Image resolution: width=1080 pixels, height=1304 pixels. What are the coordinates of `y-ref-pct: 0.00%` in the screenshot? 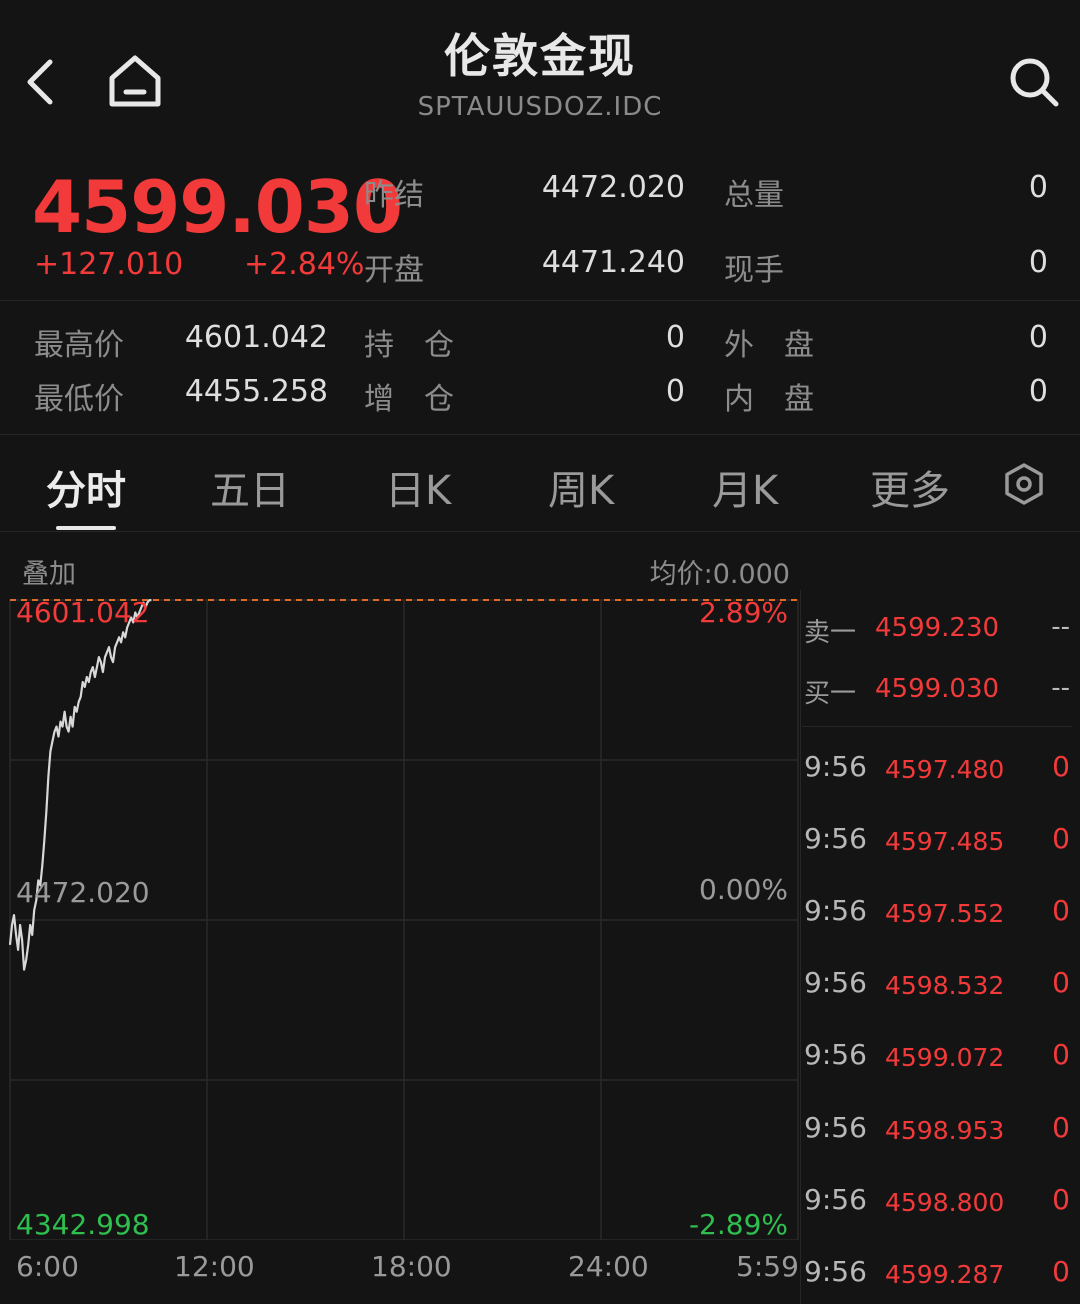 It's located at (743, 889).